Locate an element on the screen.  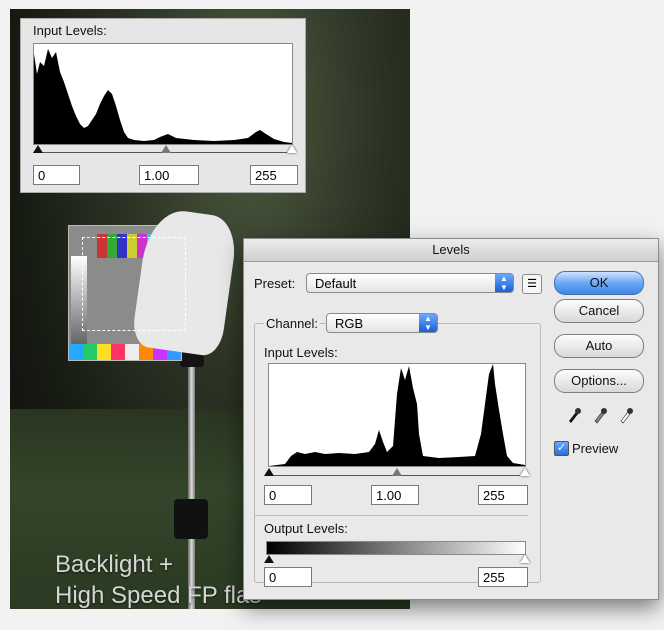
ok-button: OK is located at coordinates (599, 283).